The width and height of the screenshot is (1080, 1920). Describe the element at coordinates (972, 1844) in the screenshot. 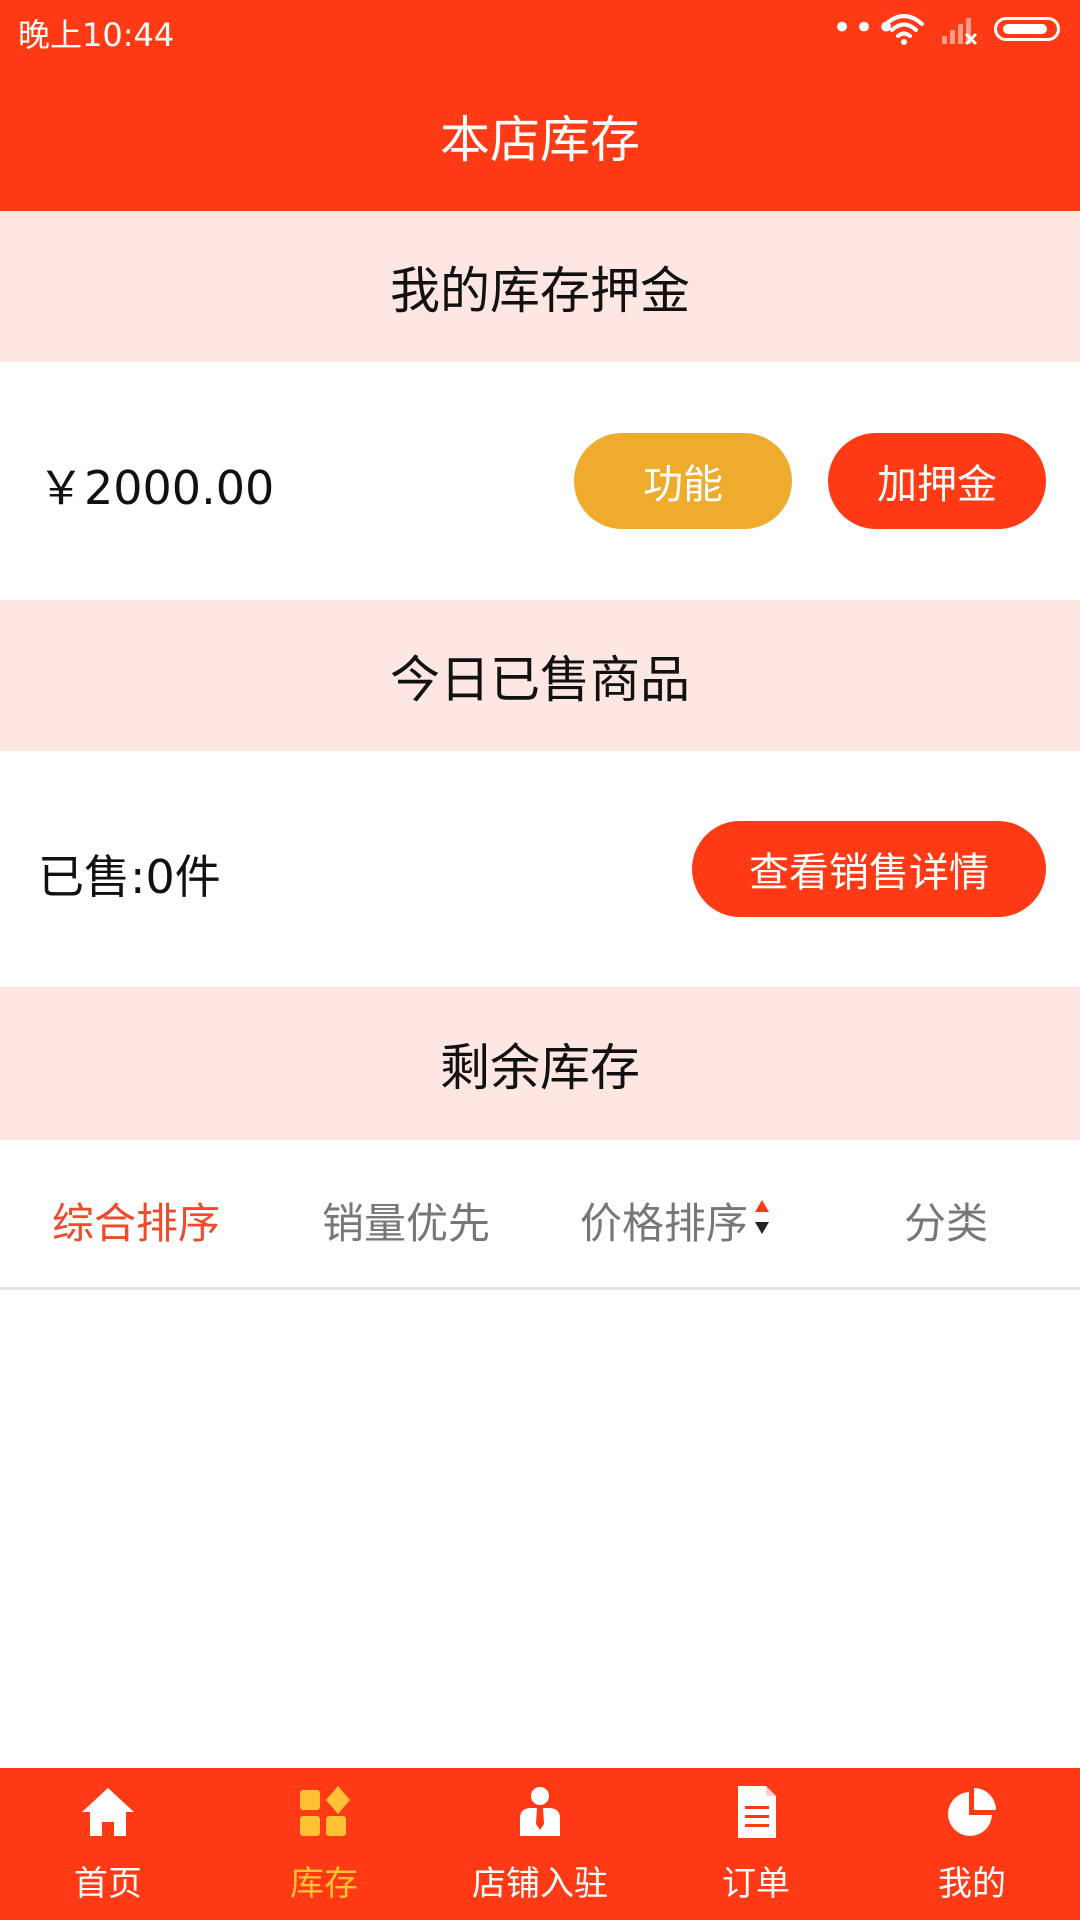

I see `nav-item-mine: 我的` at that location.